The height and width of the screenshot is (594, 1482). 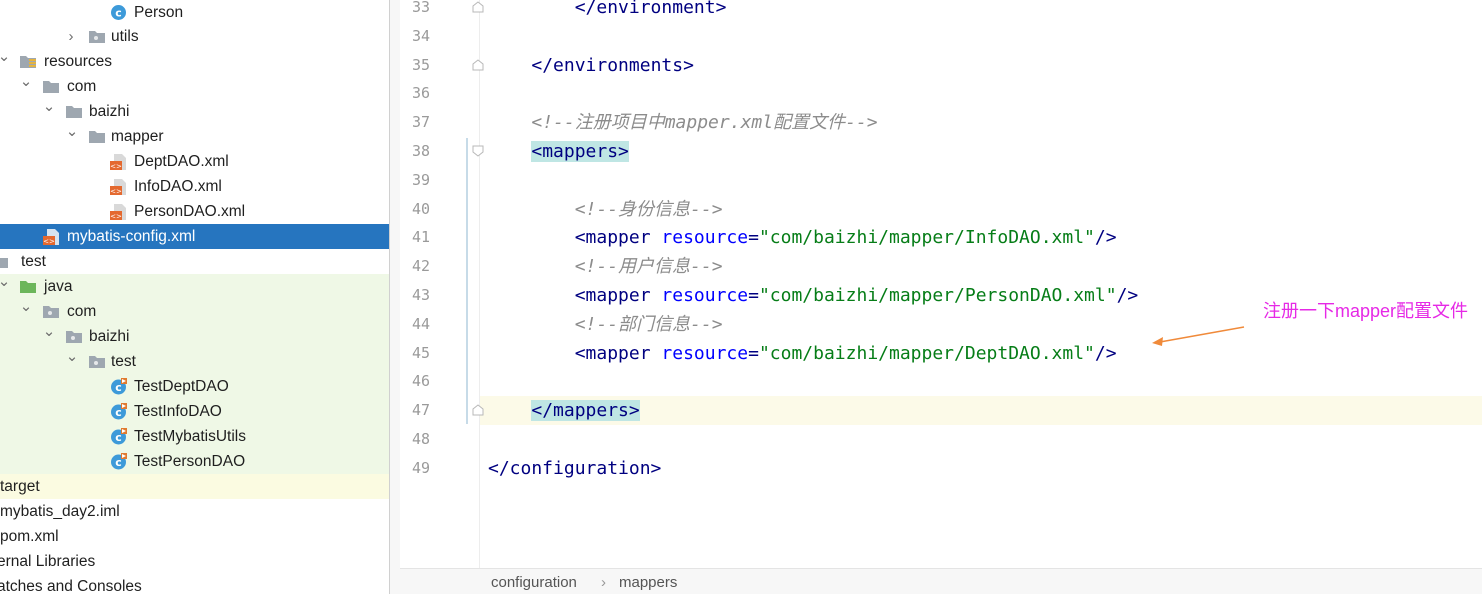 I want to click on breadcrumb: configuration › mappers, so click(x=941, y=581).